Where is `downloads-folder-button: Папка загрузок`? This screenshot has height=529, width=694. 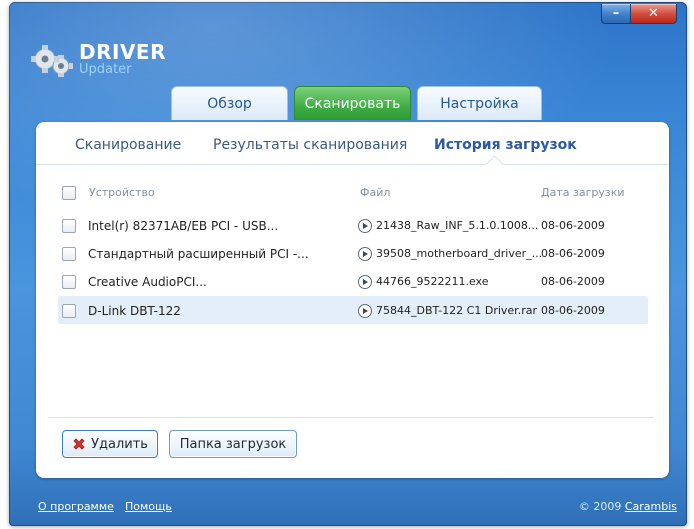 downloads-folder-button: Папка загрузок is located at coordinates (233, 444).